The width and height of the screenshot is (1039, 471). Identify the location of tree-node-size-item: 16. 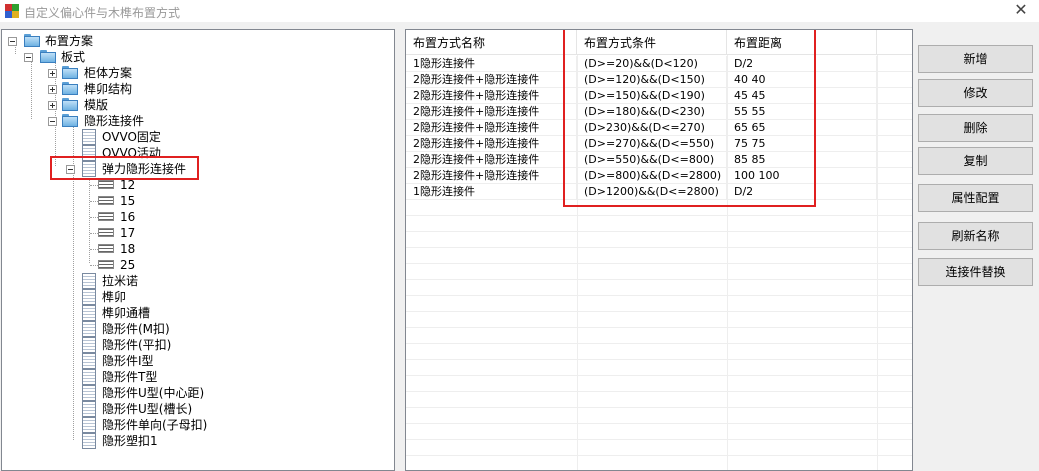
(130, 217).